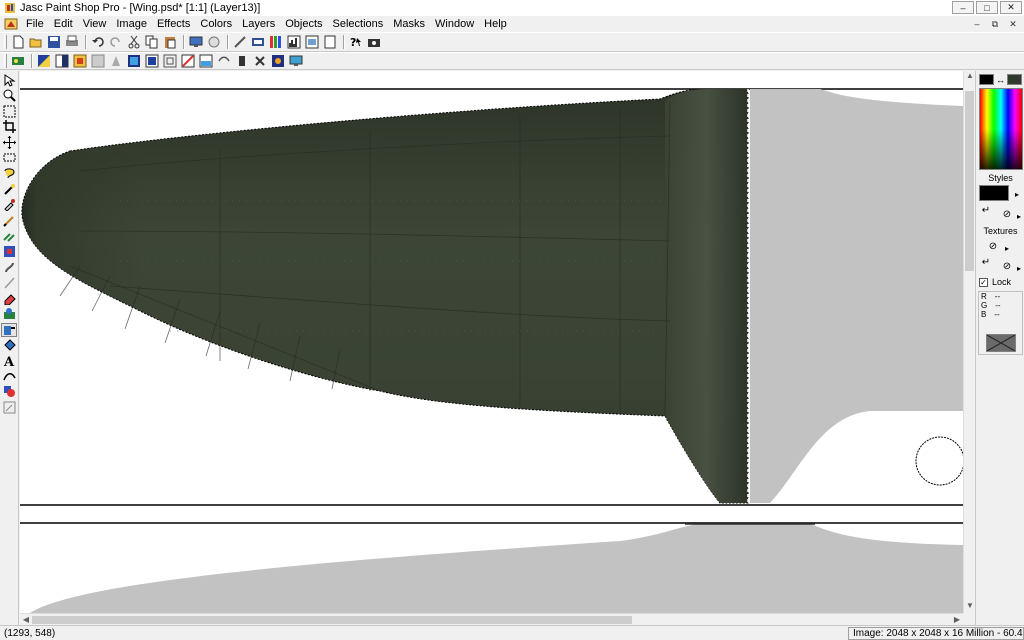  Describe the element at coordinates (454, 24) in the screenshot. I see `menu-window: Window` at that location.